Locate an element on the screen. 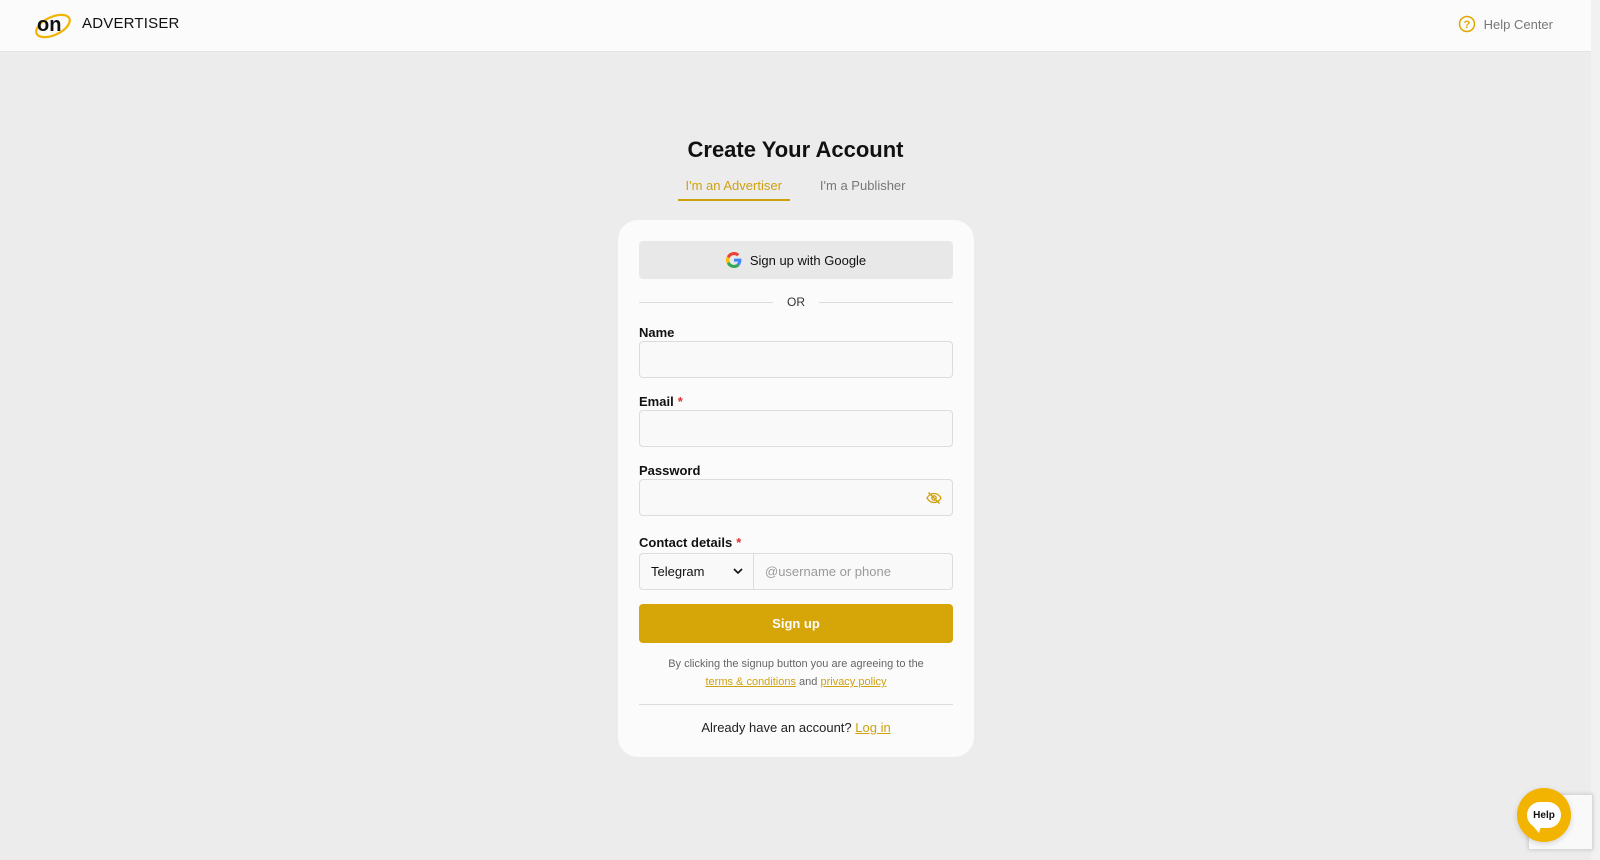 This screenshot has height=860, width=1600. chevron-down-icon is located at coordinates (738, 571).